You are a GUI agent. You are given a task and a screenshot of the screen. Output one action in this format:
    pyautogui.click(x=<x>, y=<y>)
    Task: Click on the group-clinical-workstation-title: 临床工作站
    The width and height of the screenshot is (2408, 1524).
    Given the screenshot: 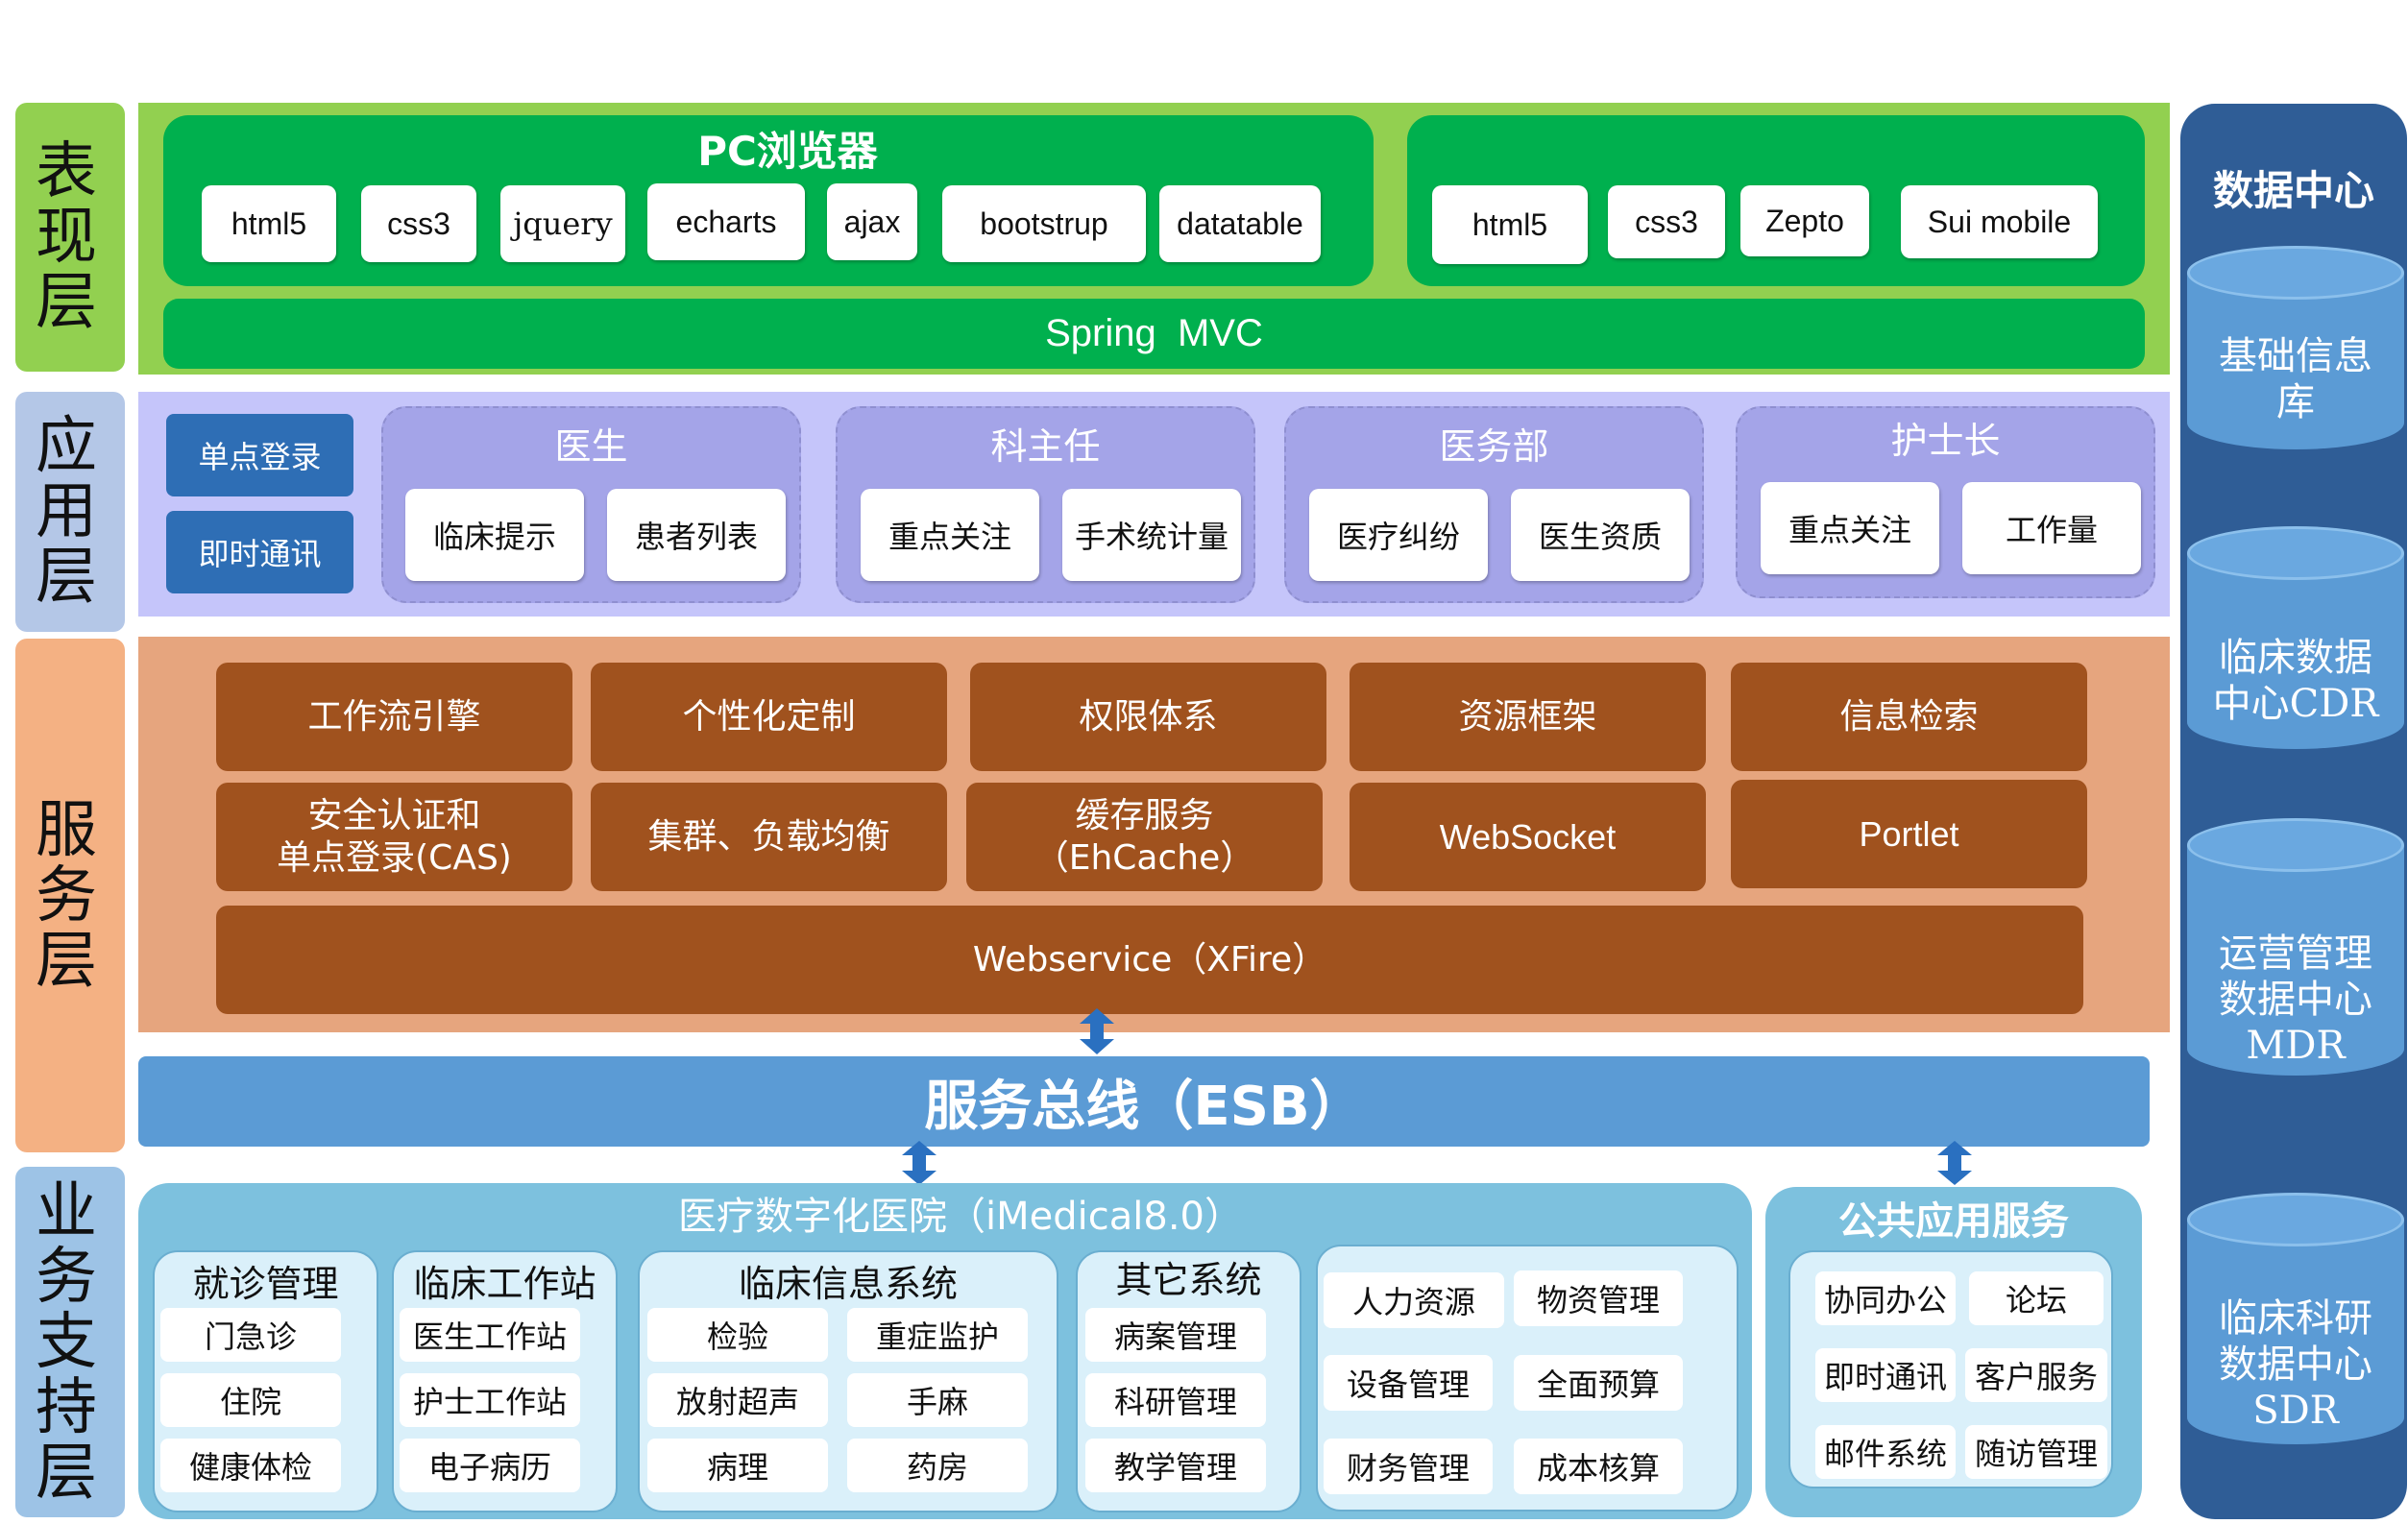 What is the action you would take?
    pyautogui.click(x=504, y=1283)
    